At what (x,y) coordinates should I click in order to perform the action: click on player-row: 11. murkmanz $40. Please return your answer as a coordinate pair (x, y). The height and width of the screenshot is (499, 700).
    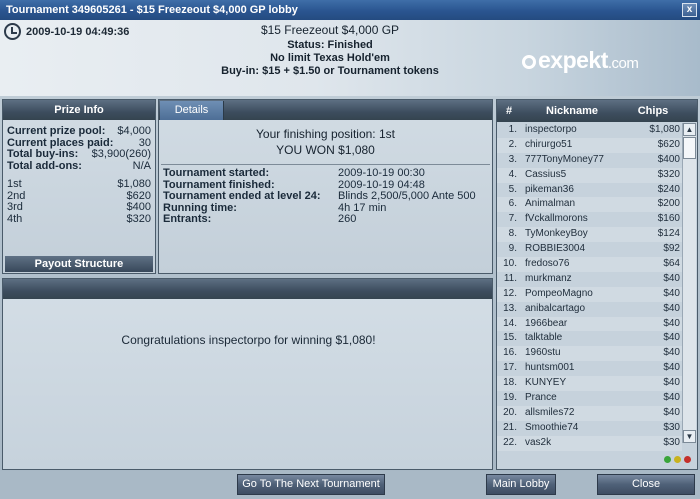
    Looking at the image, I should click on (589, 279).